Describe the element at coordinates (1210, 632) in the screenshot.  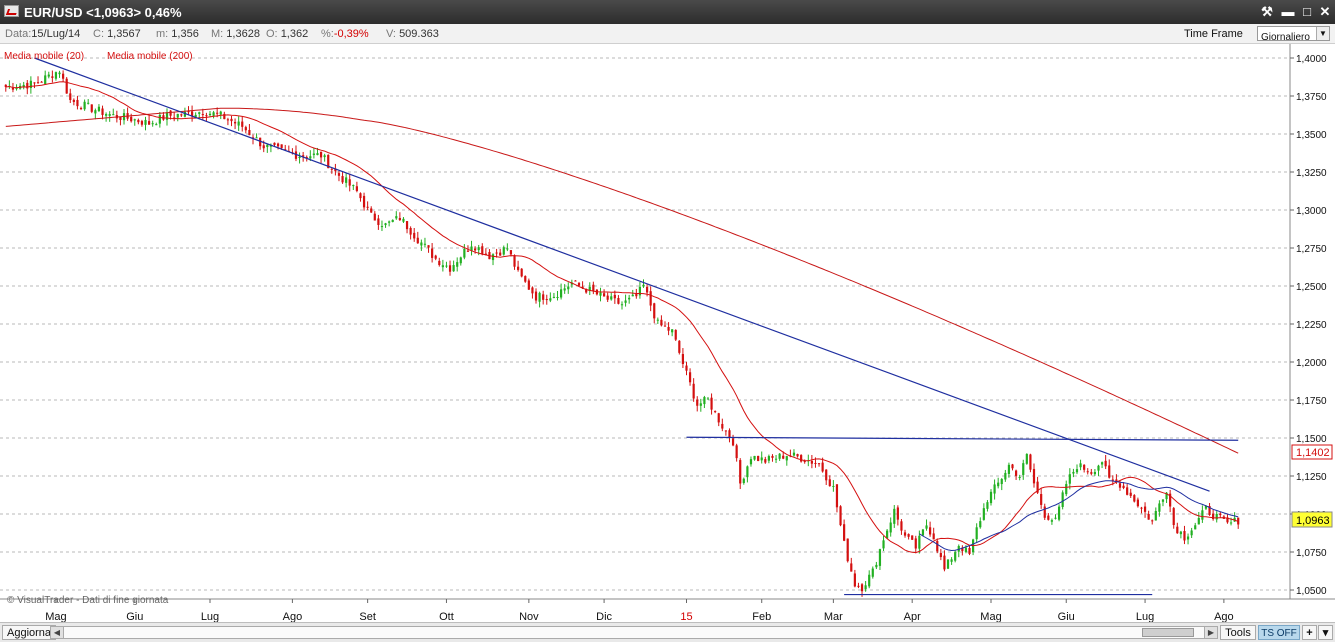
I see `scroll-right-icon: ▶` at that location.